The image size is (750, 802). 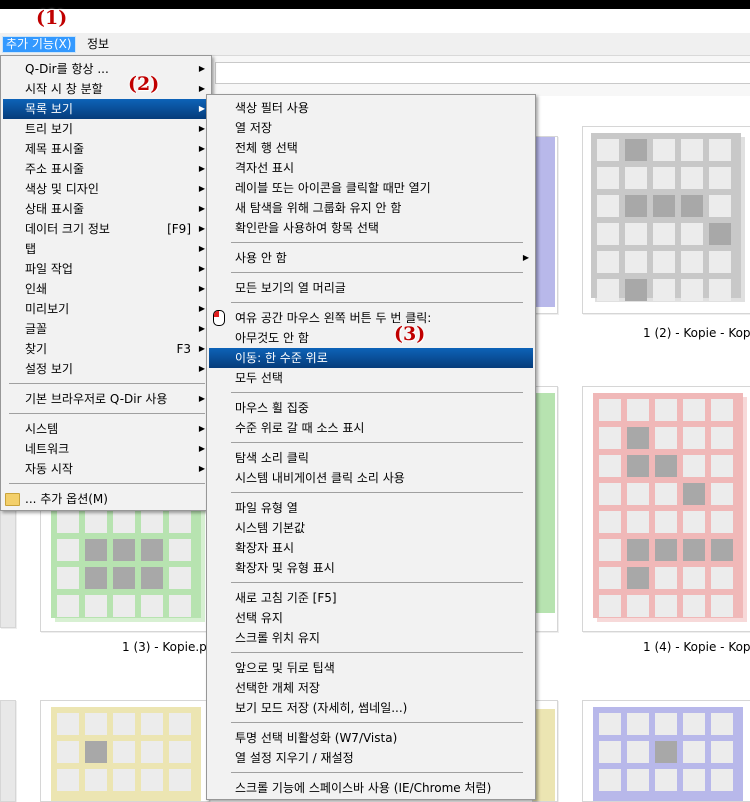 I want to click on main-menu-item: 자동 시작 ▶, so click(x=106, y=469).